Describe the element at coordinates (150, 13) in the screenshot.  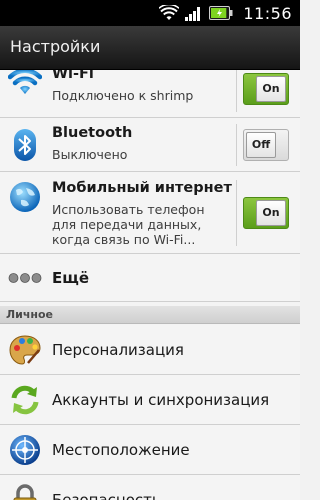
I see `status-bar: 11:56` at that location.